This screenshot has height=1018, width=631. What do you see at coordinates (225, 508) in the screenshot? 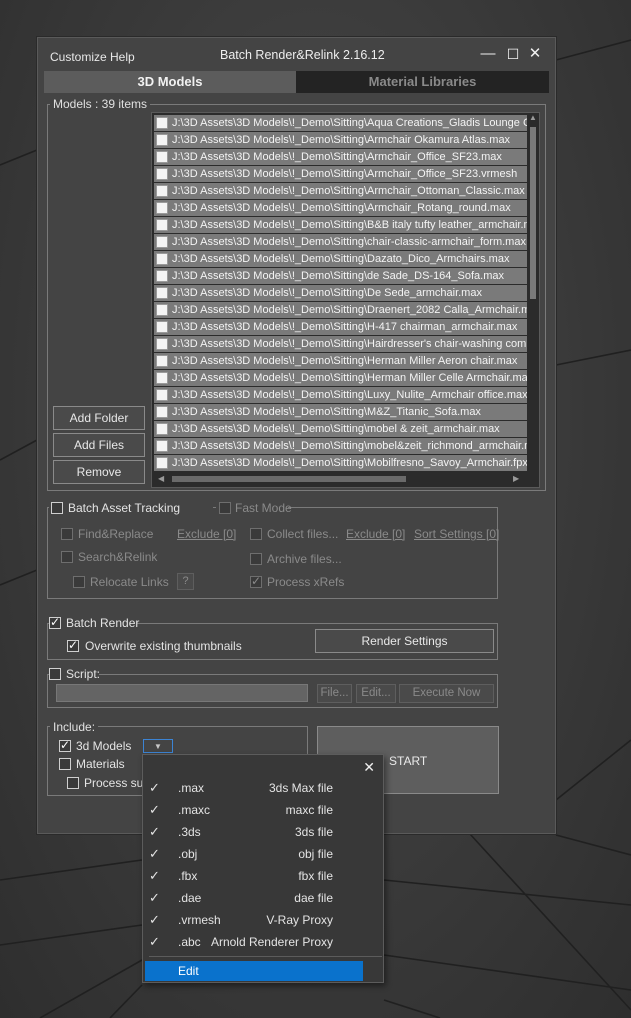
I see `fast-mode-checkbox` at bounding box center [225, 508].